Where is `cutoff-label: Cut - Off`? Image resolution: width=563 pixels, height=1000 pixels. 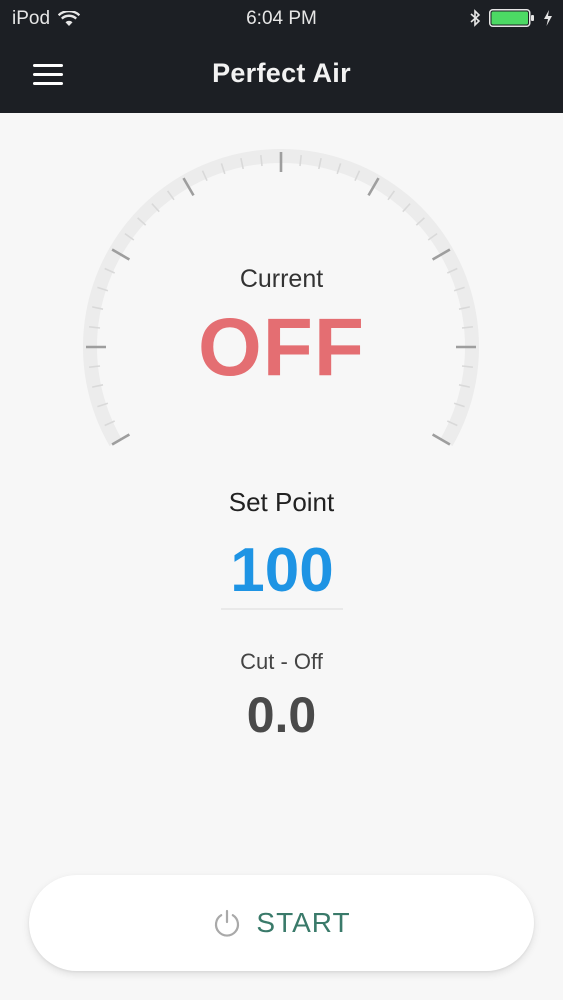
cutoff-label: Cut - Off is located at coordinates (281, 661).